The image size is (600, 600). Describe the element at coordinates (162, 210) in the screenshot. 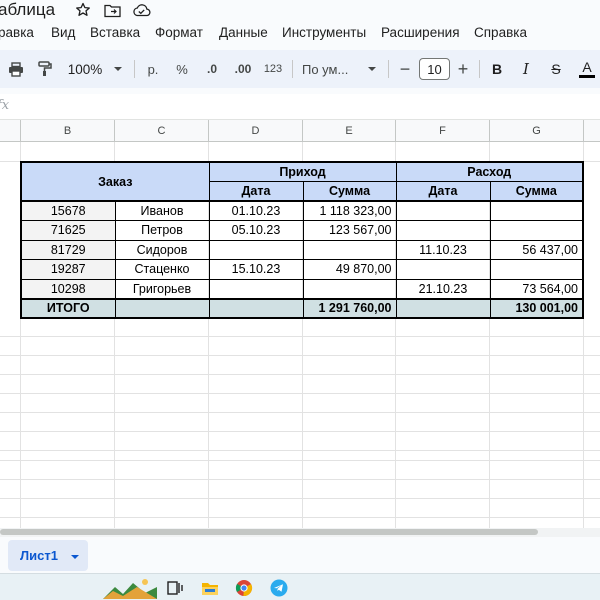

I see `customer-cell: Иванов` at that location.